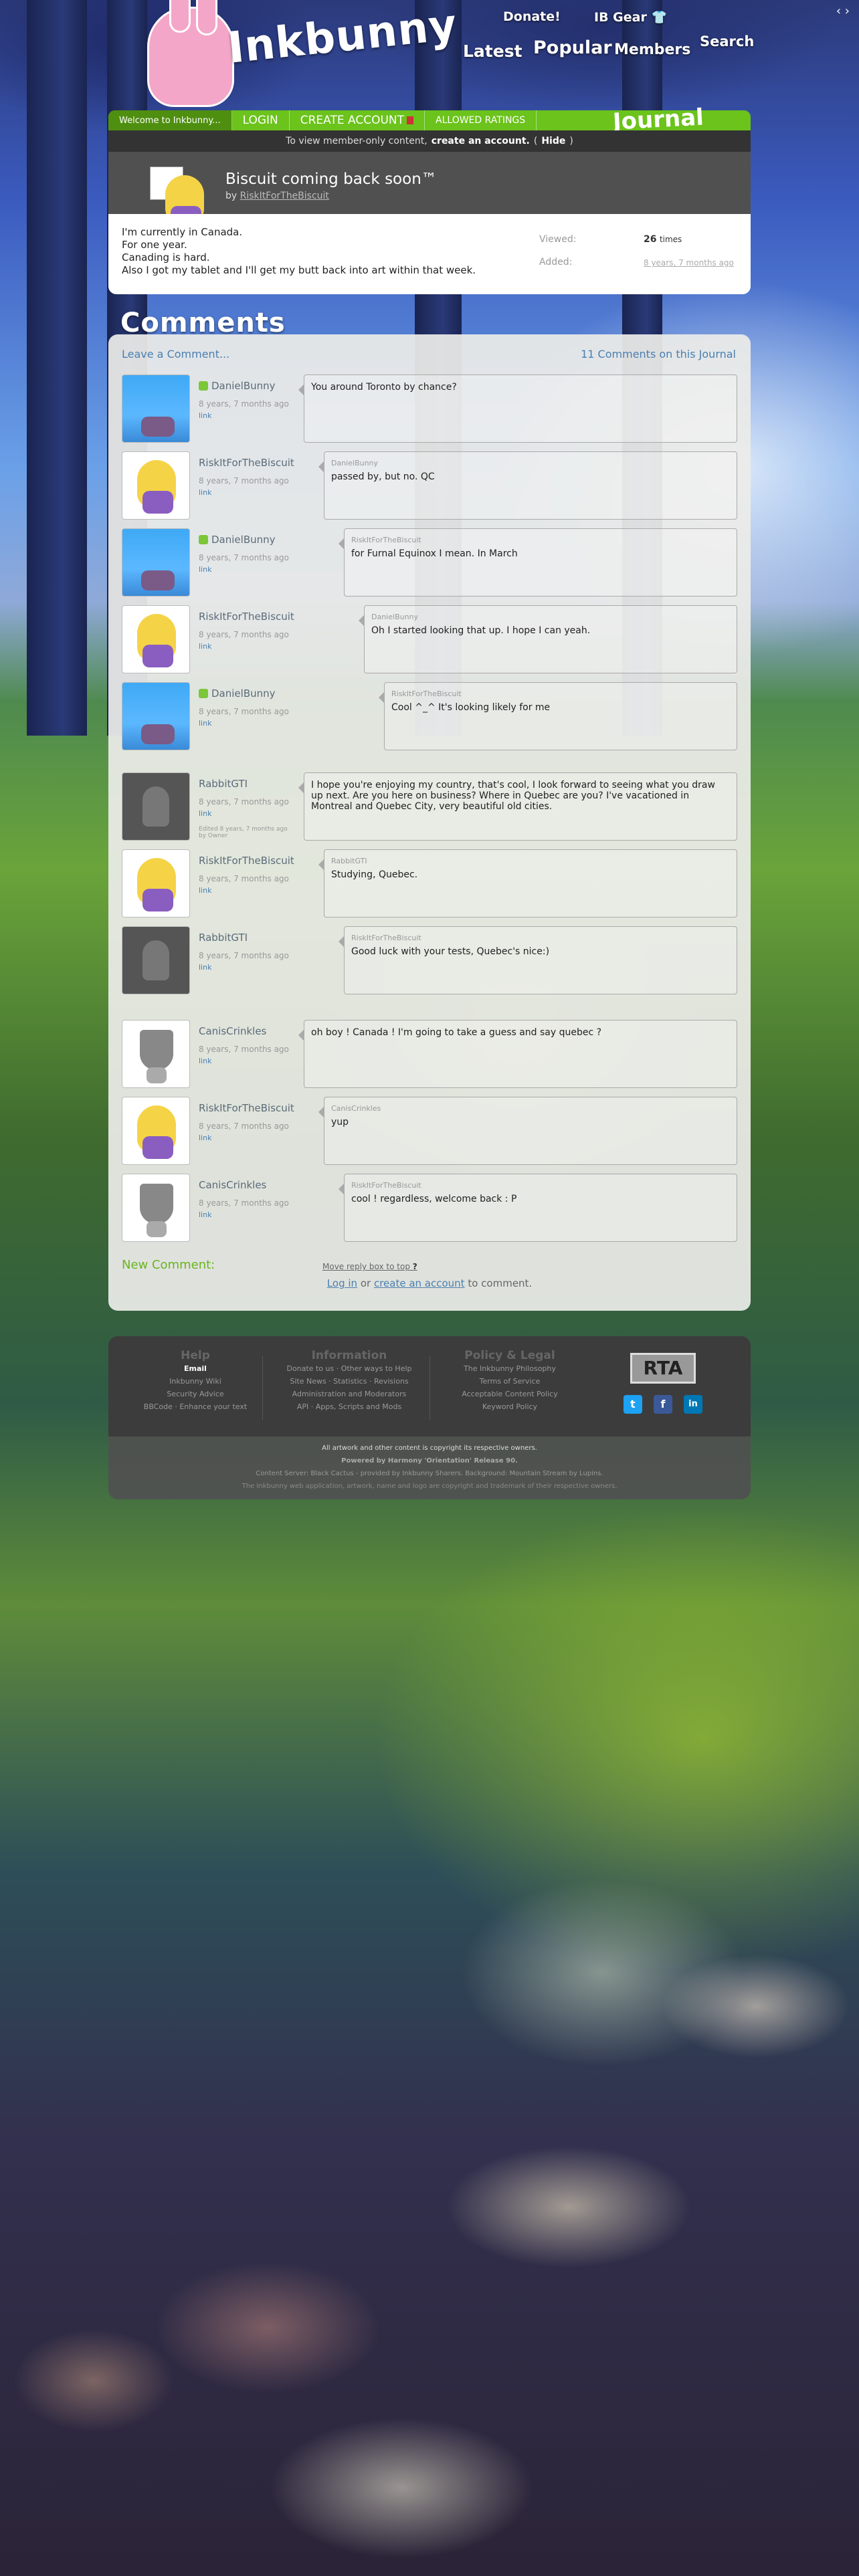 The height and width of the screenshot is (2576, 859). I want to click on footer-link: Keyword Policy, so click(510, 1406).